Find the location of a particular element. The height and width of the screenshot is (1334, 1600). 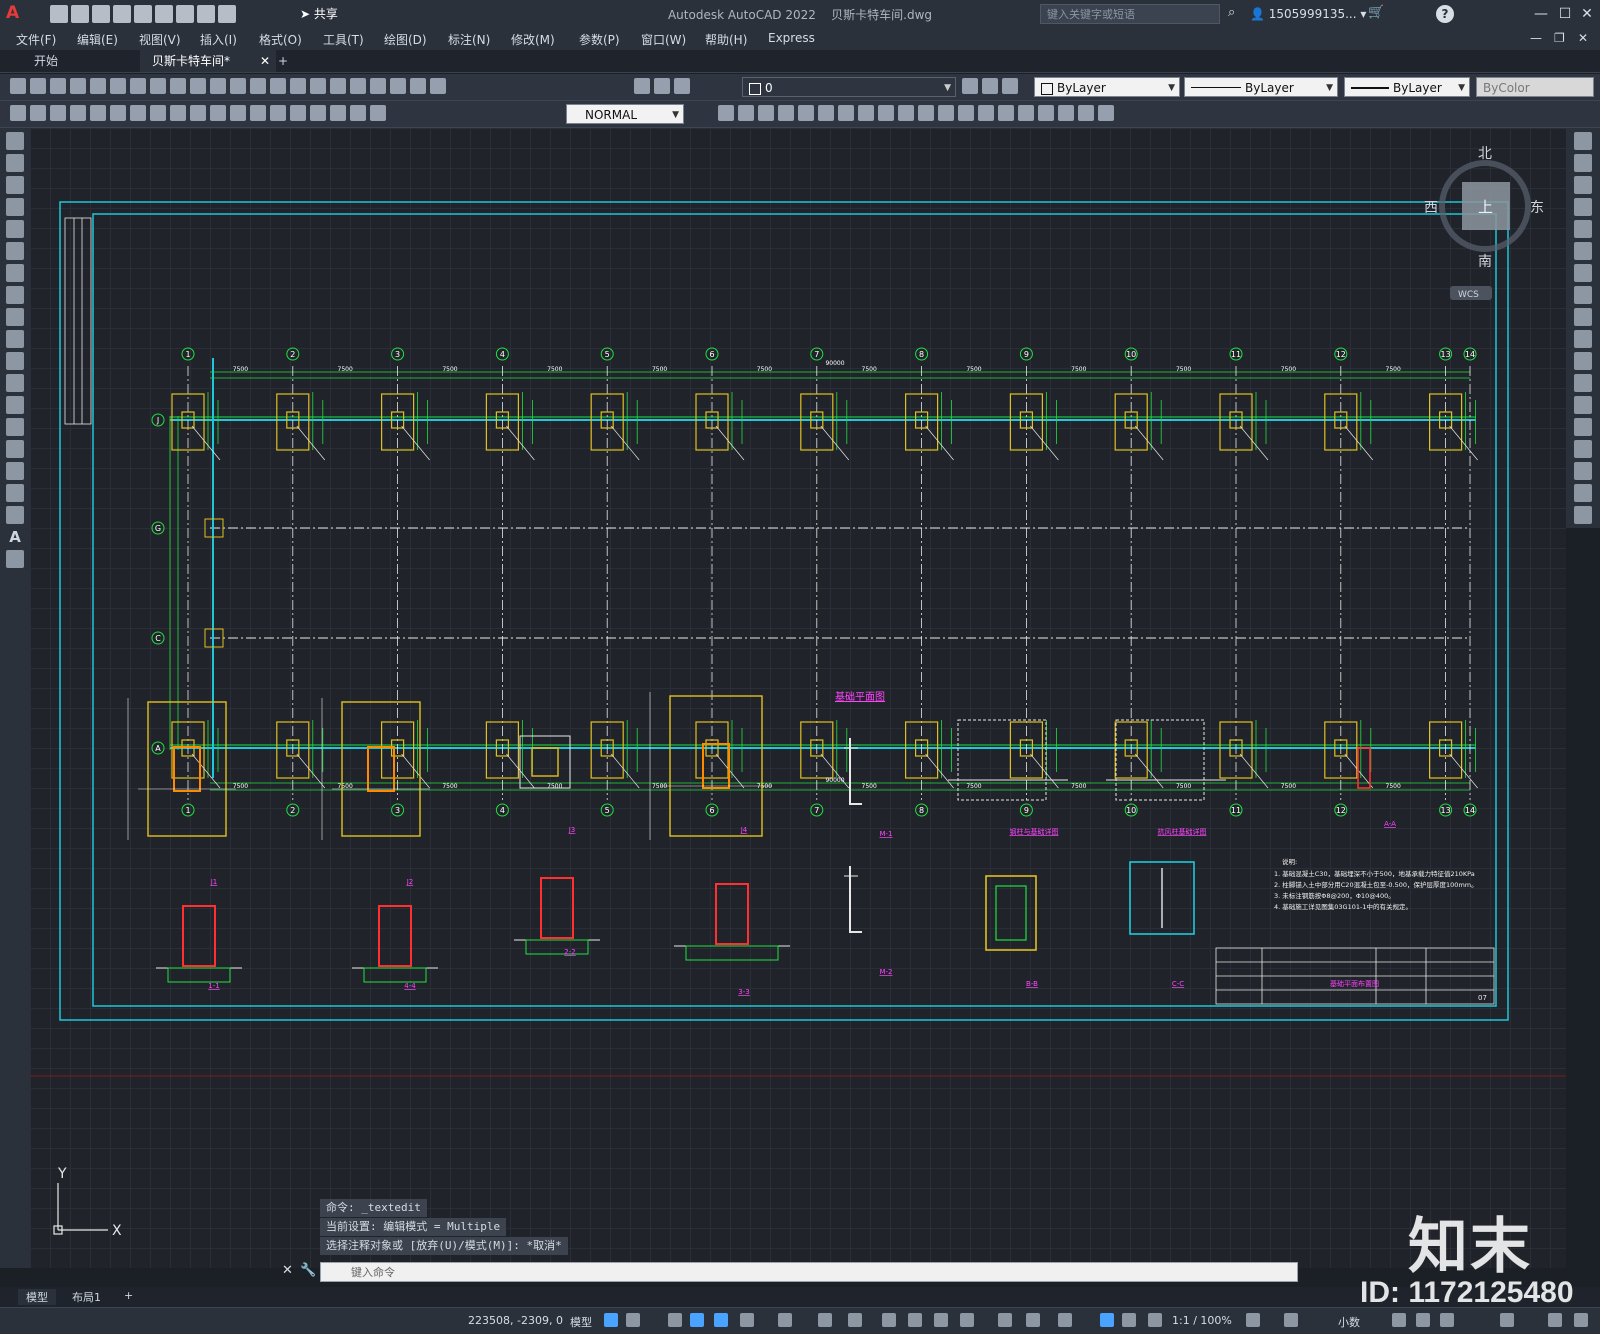

circle-icon is located at coordinates (15, 273).